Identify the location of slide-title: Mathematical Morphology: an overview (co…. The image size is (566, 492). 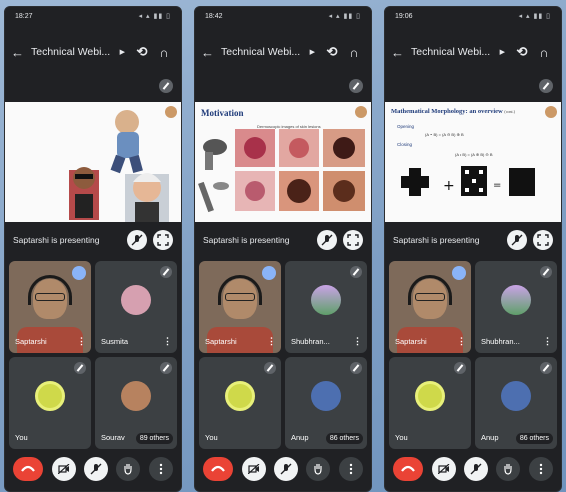
(453, 111).